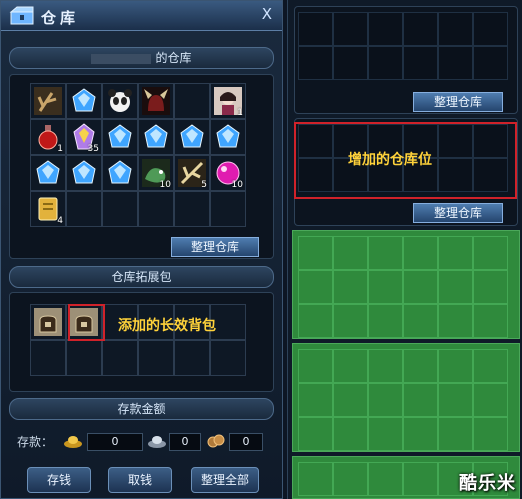 This screenshot has width=522, height=499. I want to click on silver-amount-field: 0, so click(185, 442).